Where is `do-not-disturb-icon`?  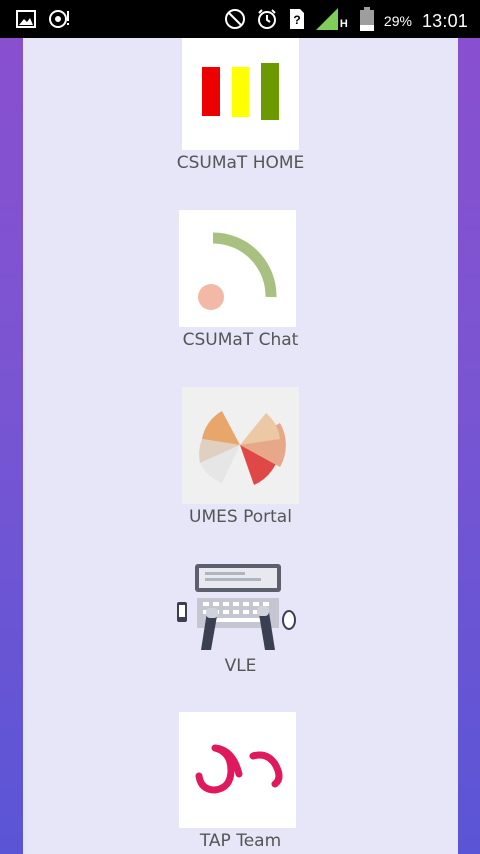
do-not-disturb-icon is located at coordinates (235, 21).